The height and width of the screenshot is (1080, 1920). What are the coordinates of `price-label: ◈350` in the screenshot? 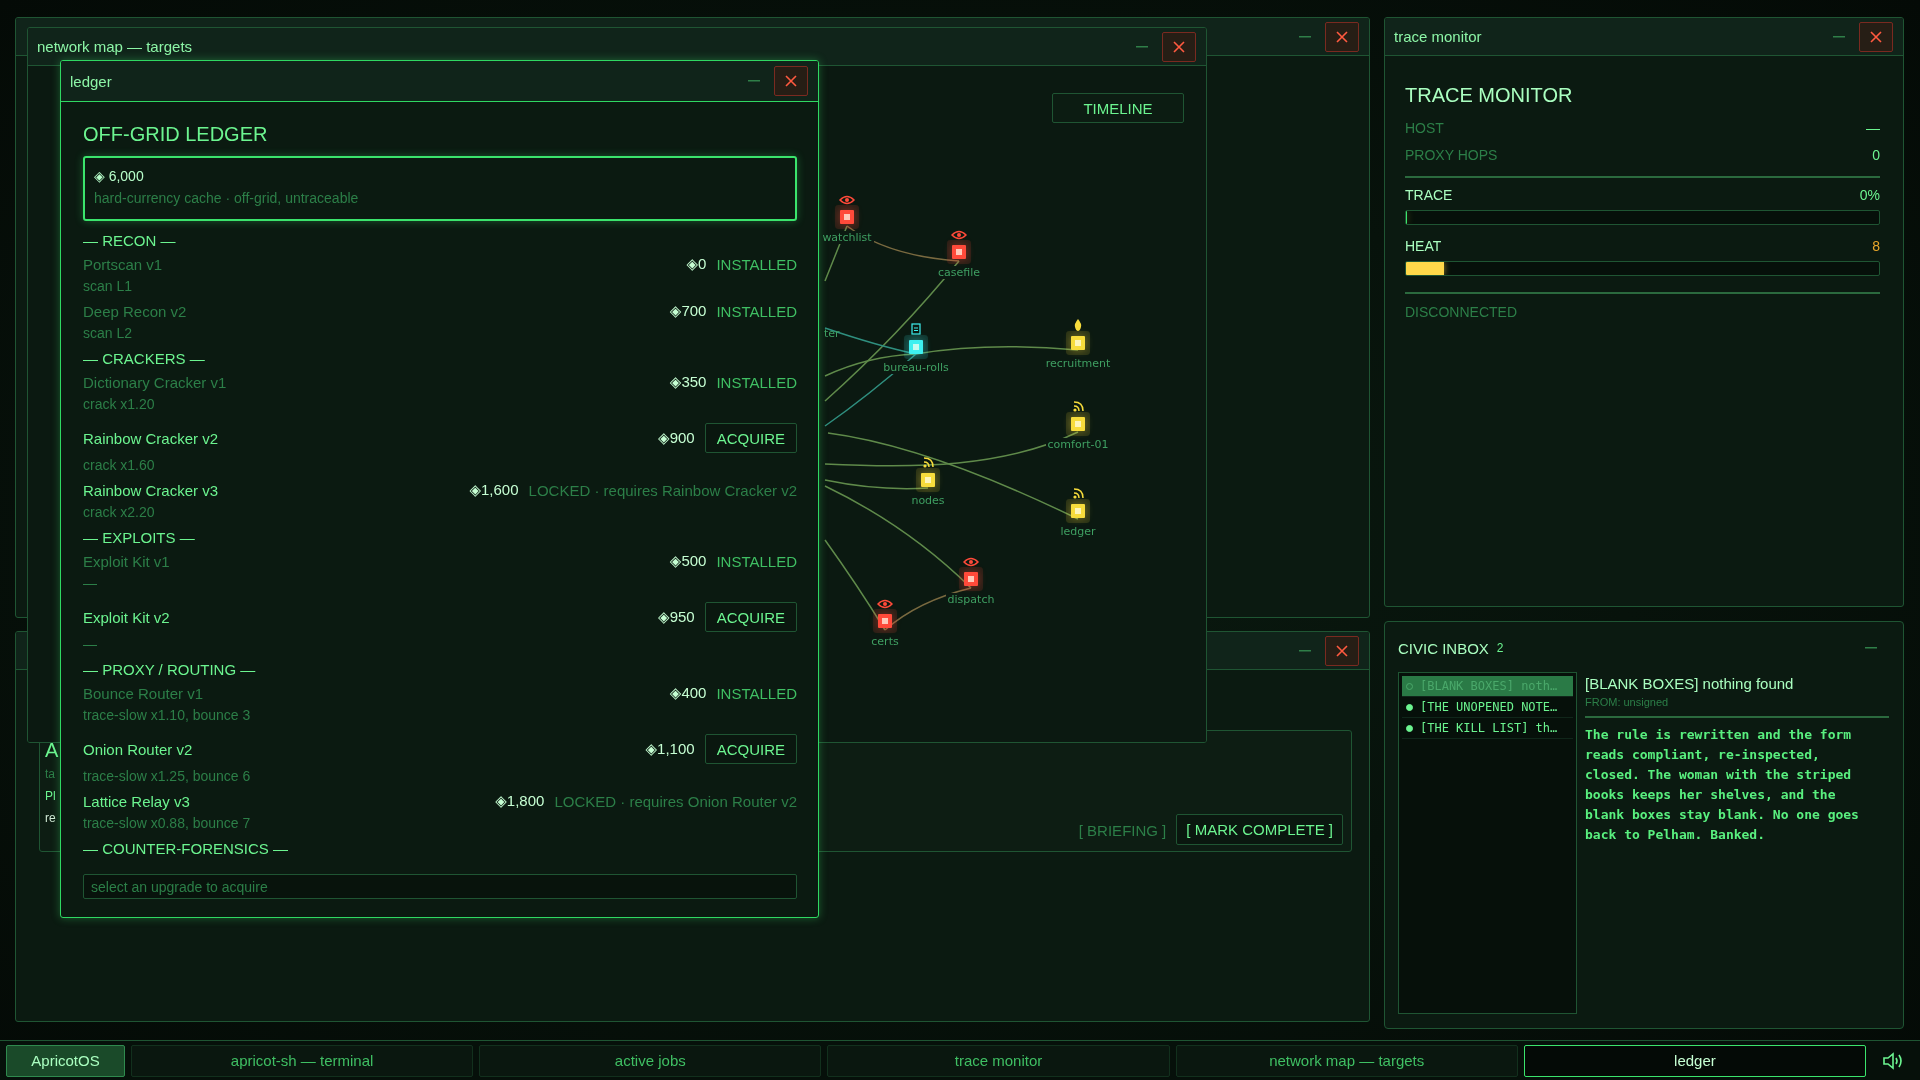 It's located at (688, 382).